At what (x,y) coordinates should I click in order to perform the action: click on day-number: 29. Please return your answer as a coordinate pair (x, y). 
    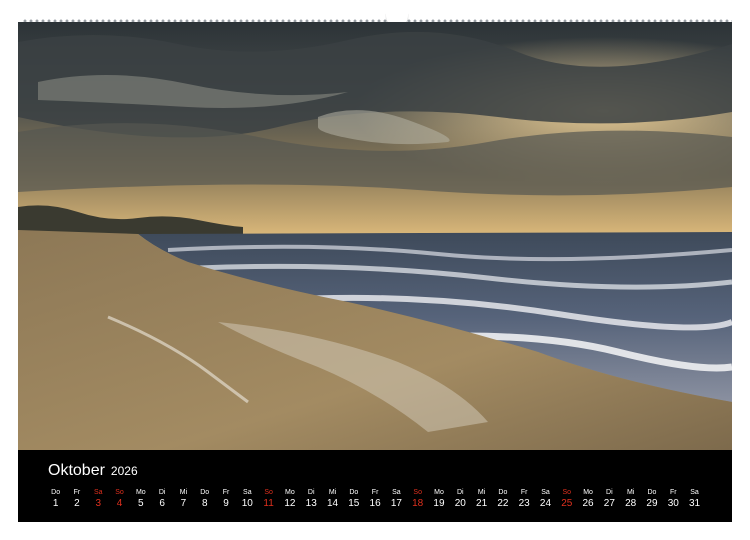
    Looking at the image, I should click on (652, 503).